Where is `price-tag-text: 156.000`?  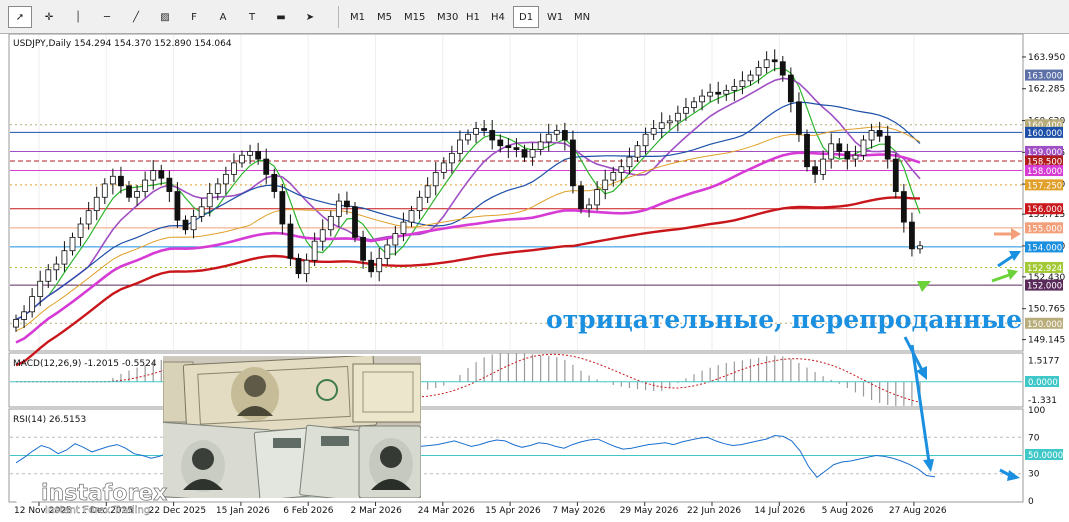
price-tag-text: 156.000 is located at coordinates (1044, 210).